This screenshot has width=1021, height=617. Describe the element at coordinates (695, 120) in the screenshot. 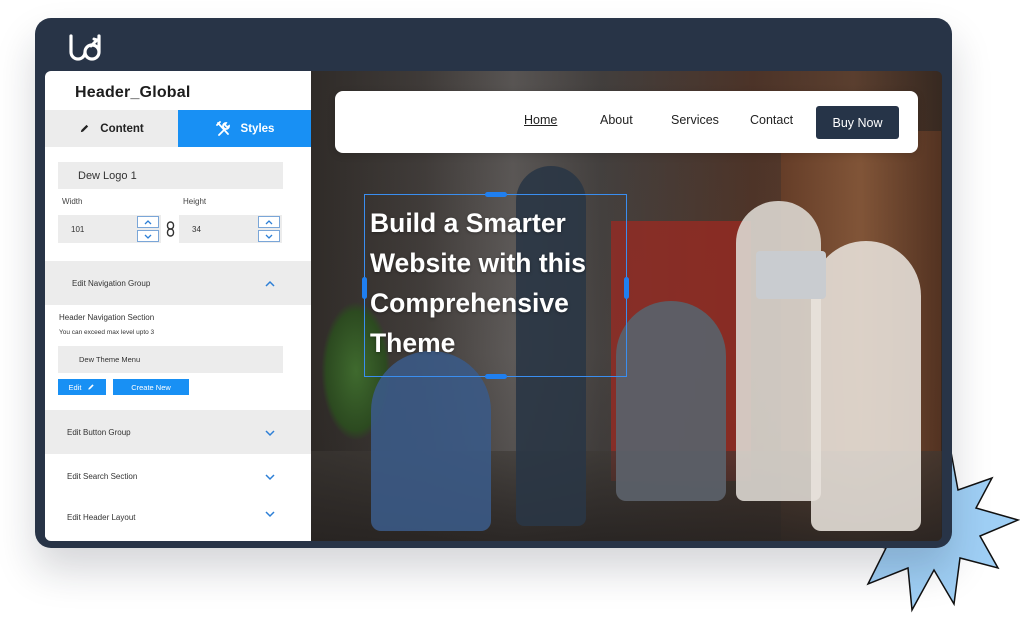

I see `nav-link-services: Services` at that location.